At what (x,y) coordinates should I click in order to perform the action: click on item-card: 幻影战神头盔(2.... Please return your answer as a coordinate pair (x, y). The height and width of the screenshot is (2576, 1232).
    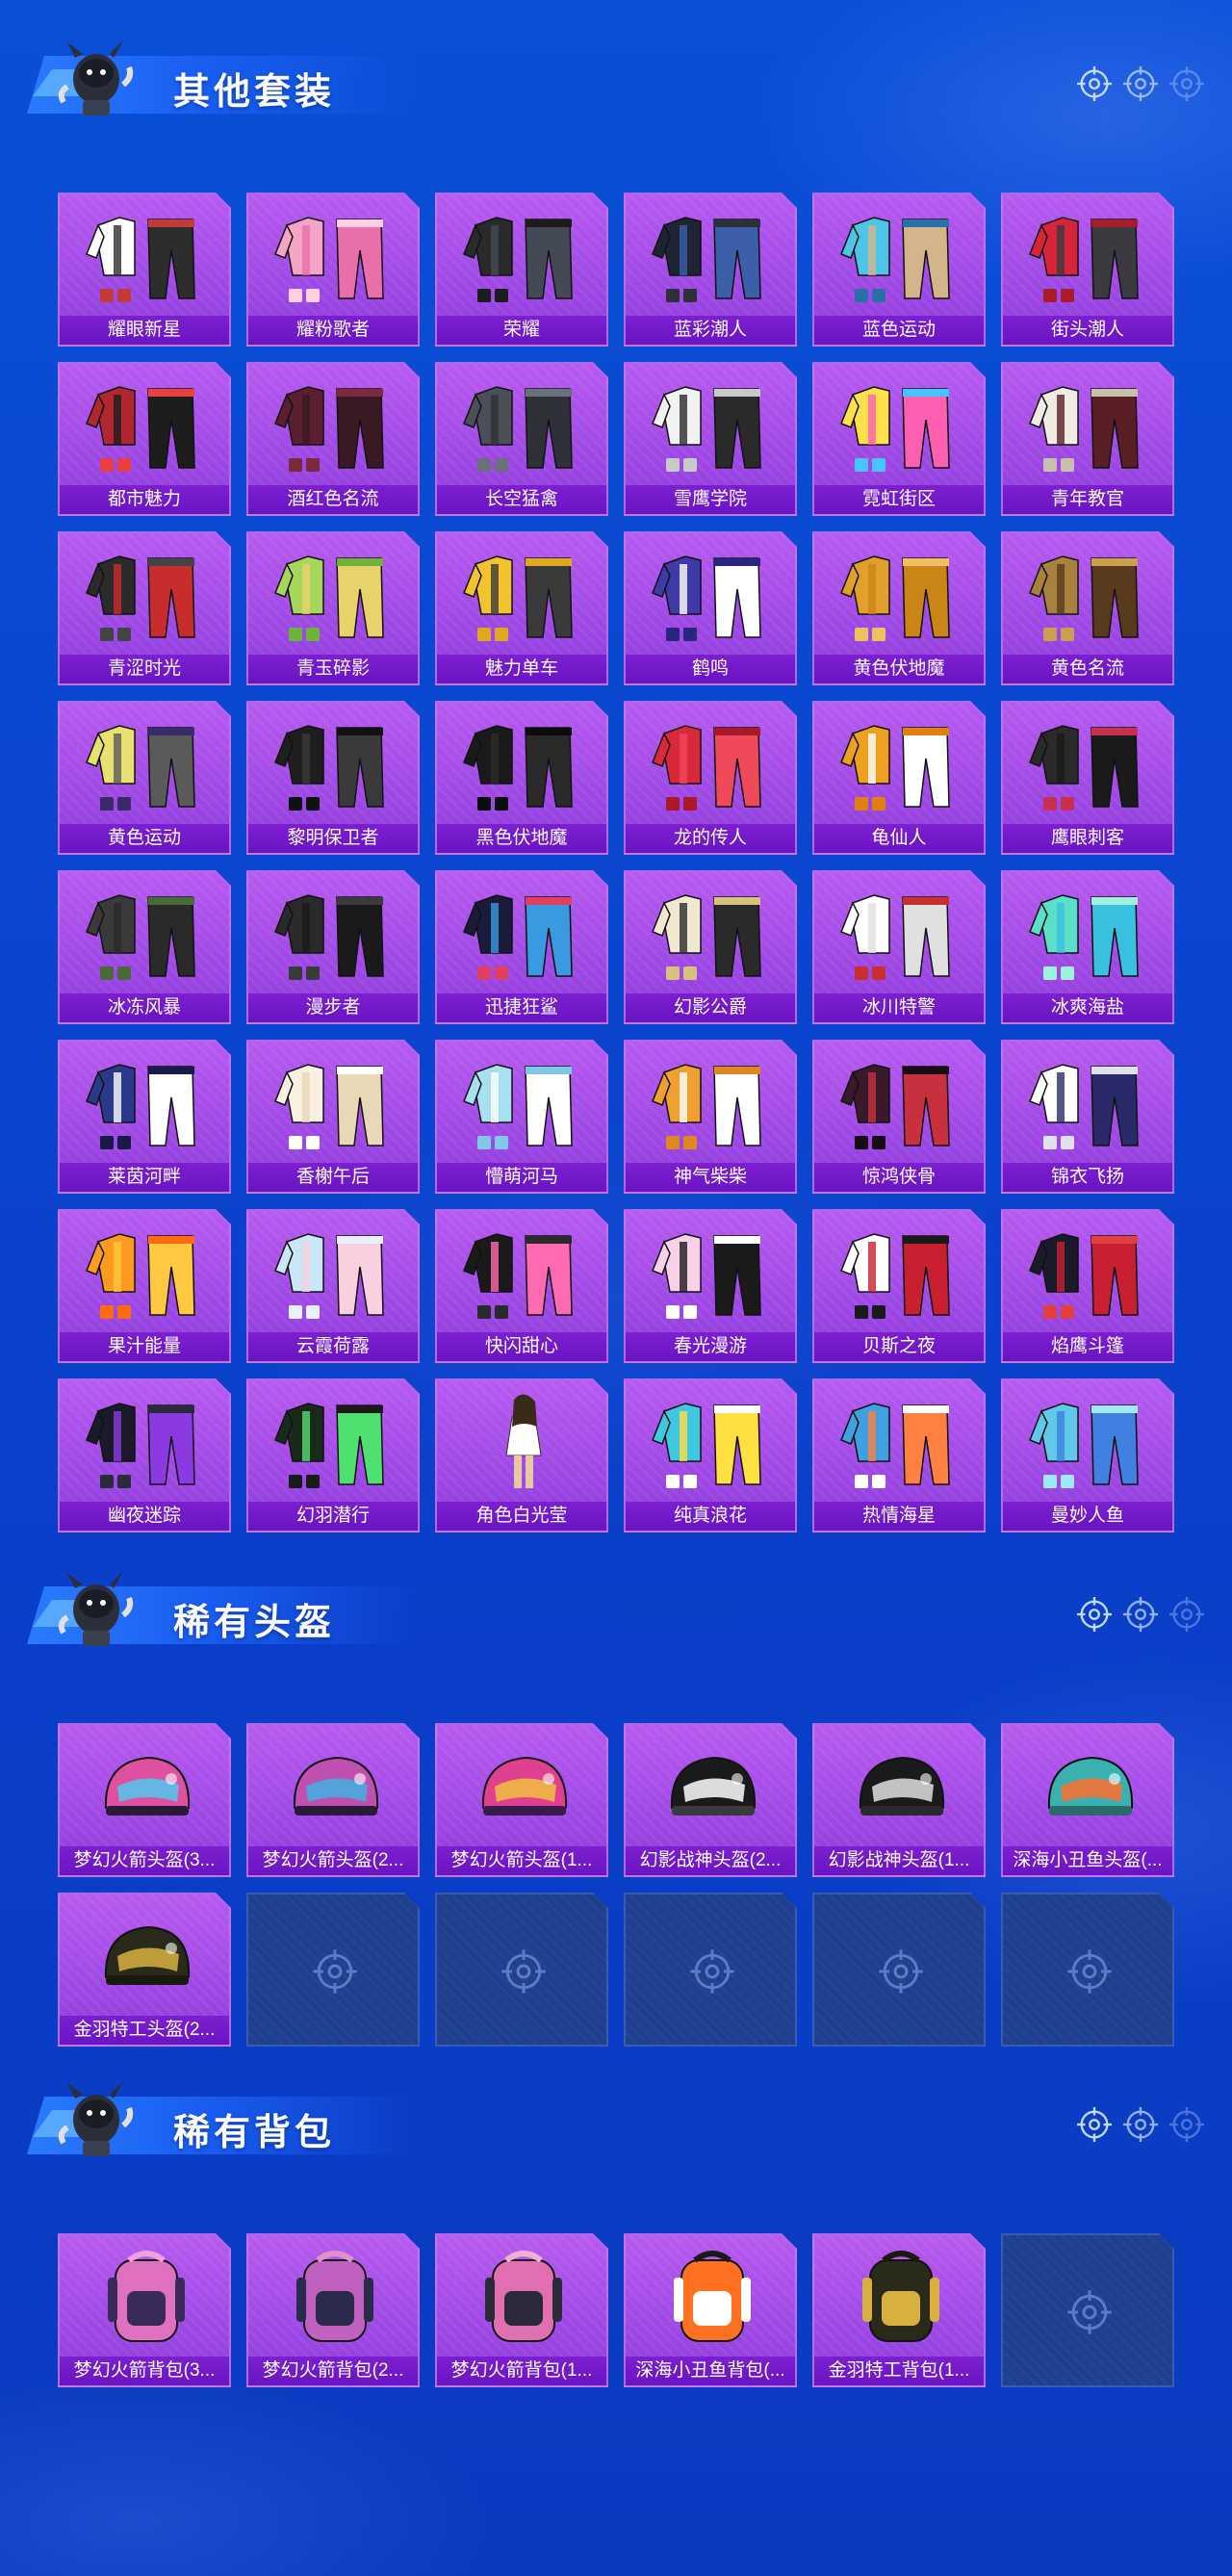
    Looking at the image, I should click on (710, 1800).